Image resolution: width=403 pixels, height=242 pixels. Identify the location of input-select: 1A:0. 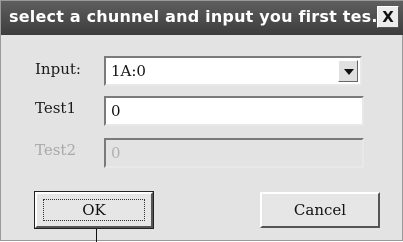
(233, 71).